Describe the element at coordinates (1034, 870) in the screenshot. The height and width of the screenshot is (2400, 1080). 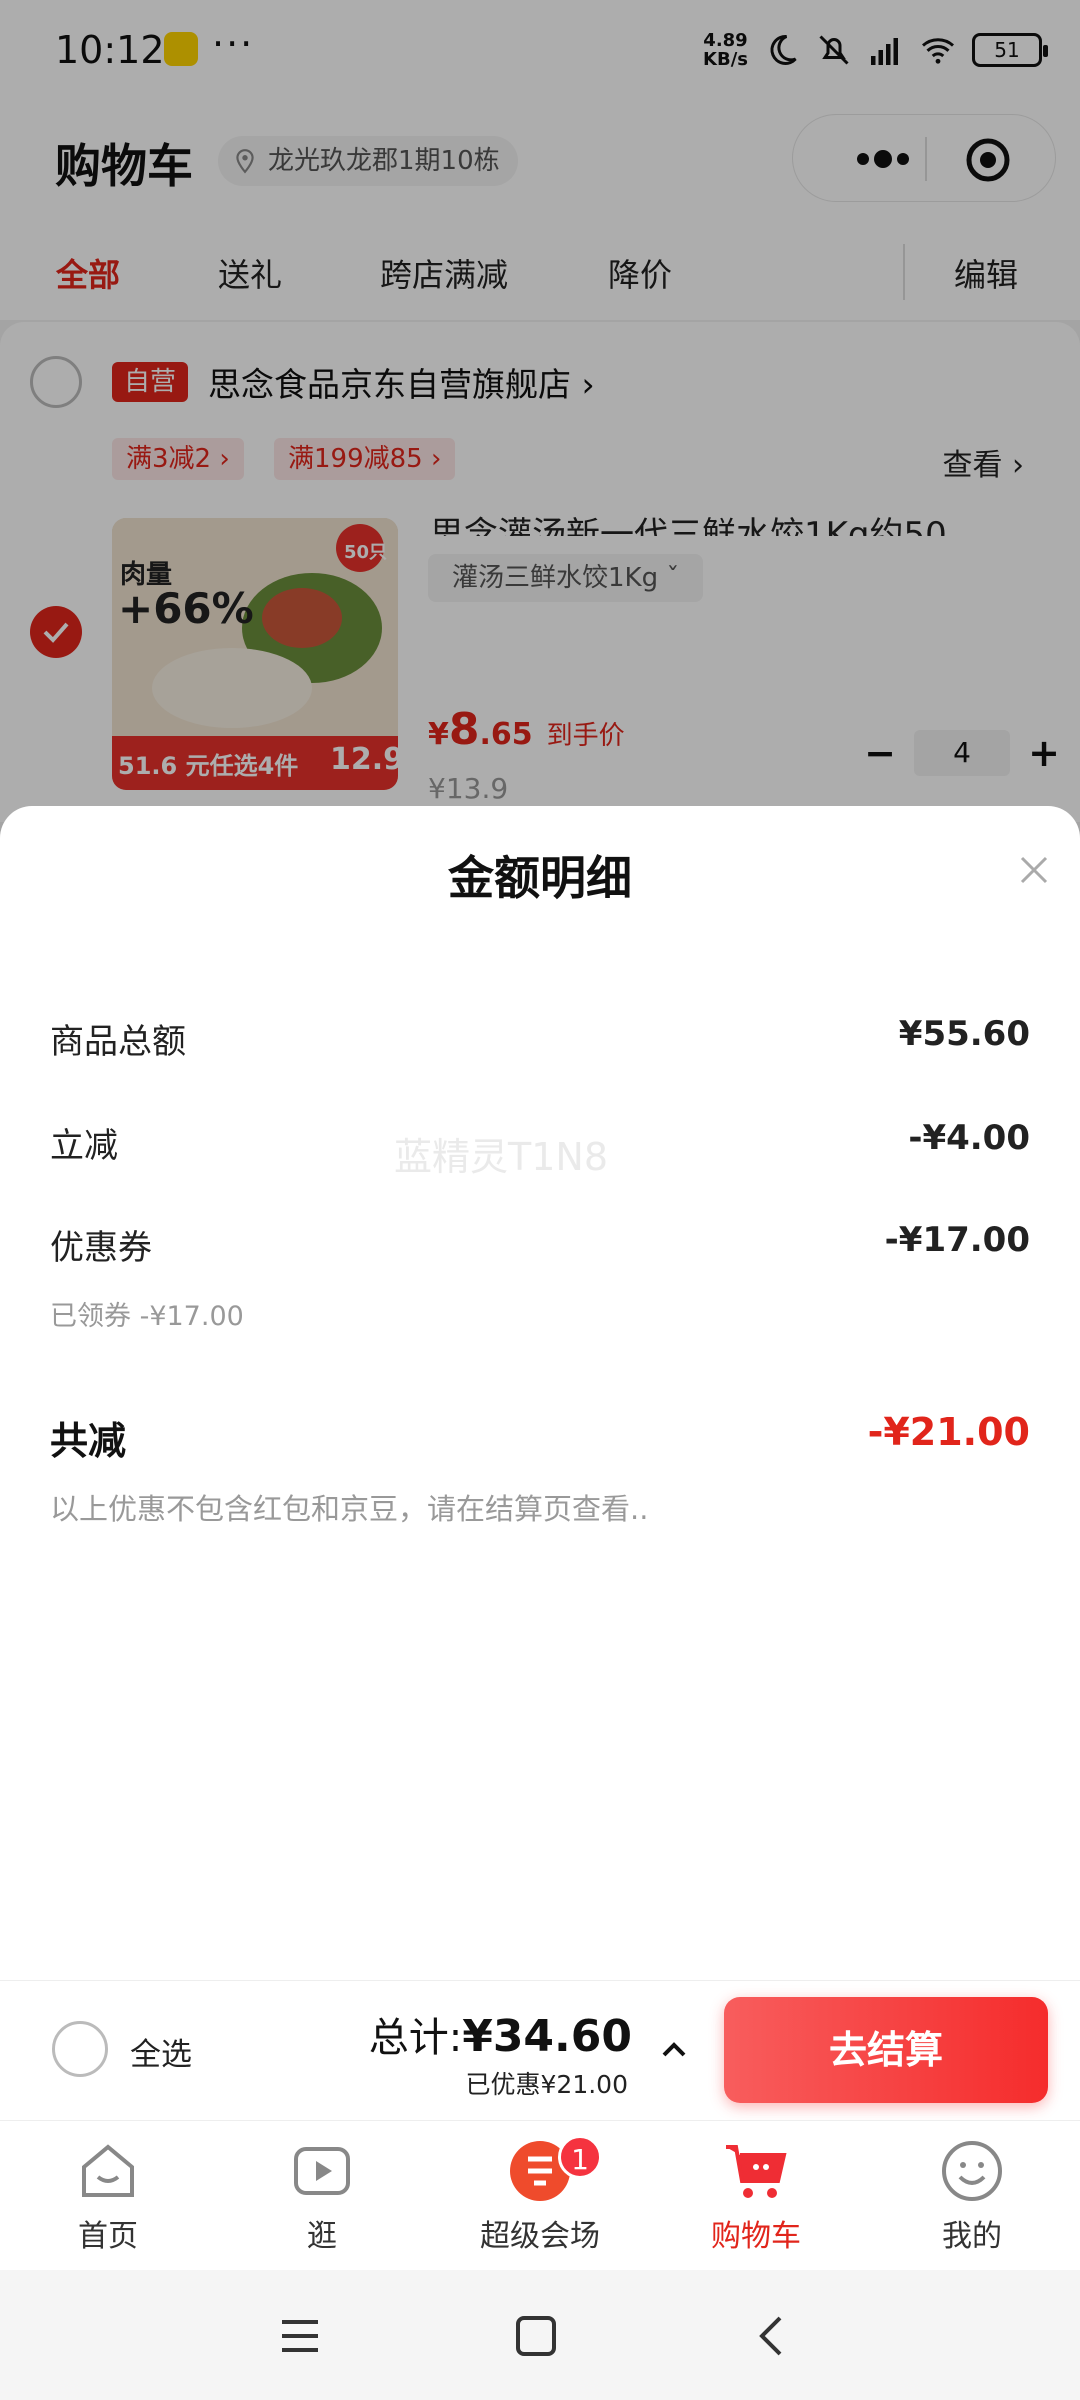
I see `close-icon` at that location.